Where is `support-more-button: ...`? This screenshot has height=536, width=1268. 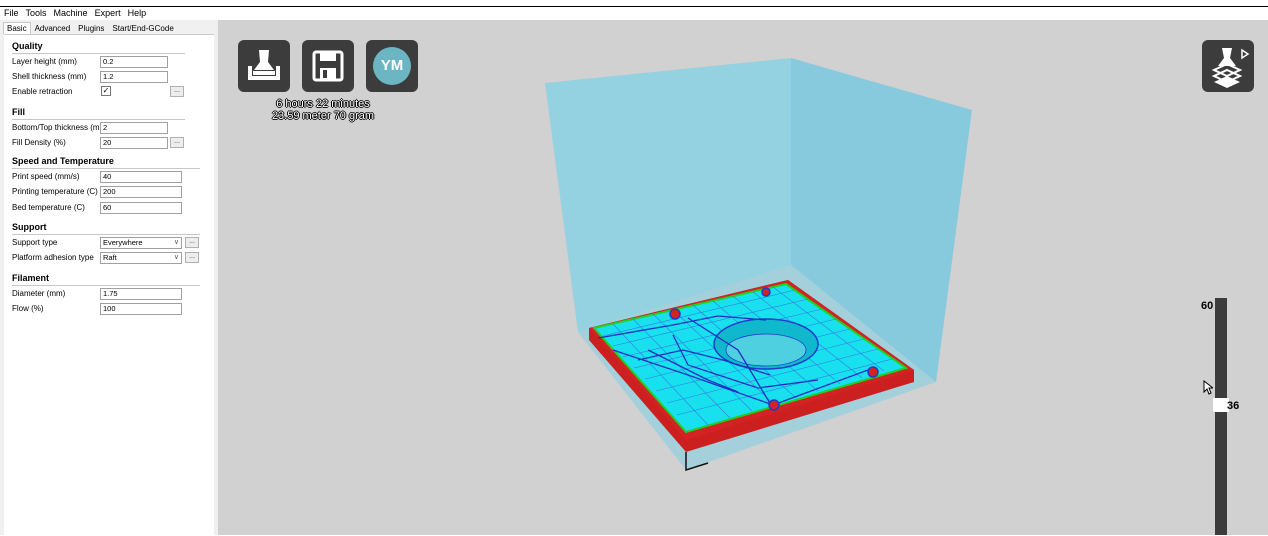
support-more-button: ... is located at coordinates (192, 242).